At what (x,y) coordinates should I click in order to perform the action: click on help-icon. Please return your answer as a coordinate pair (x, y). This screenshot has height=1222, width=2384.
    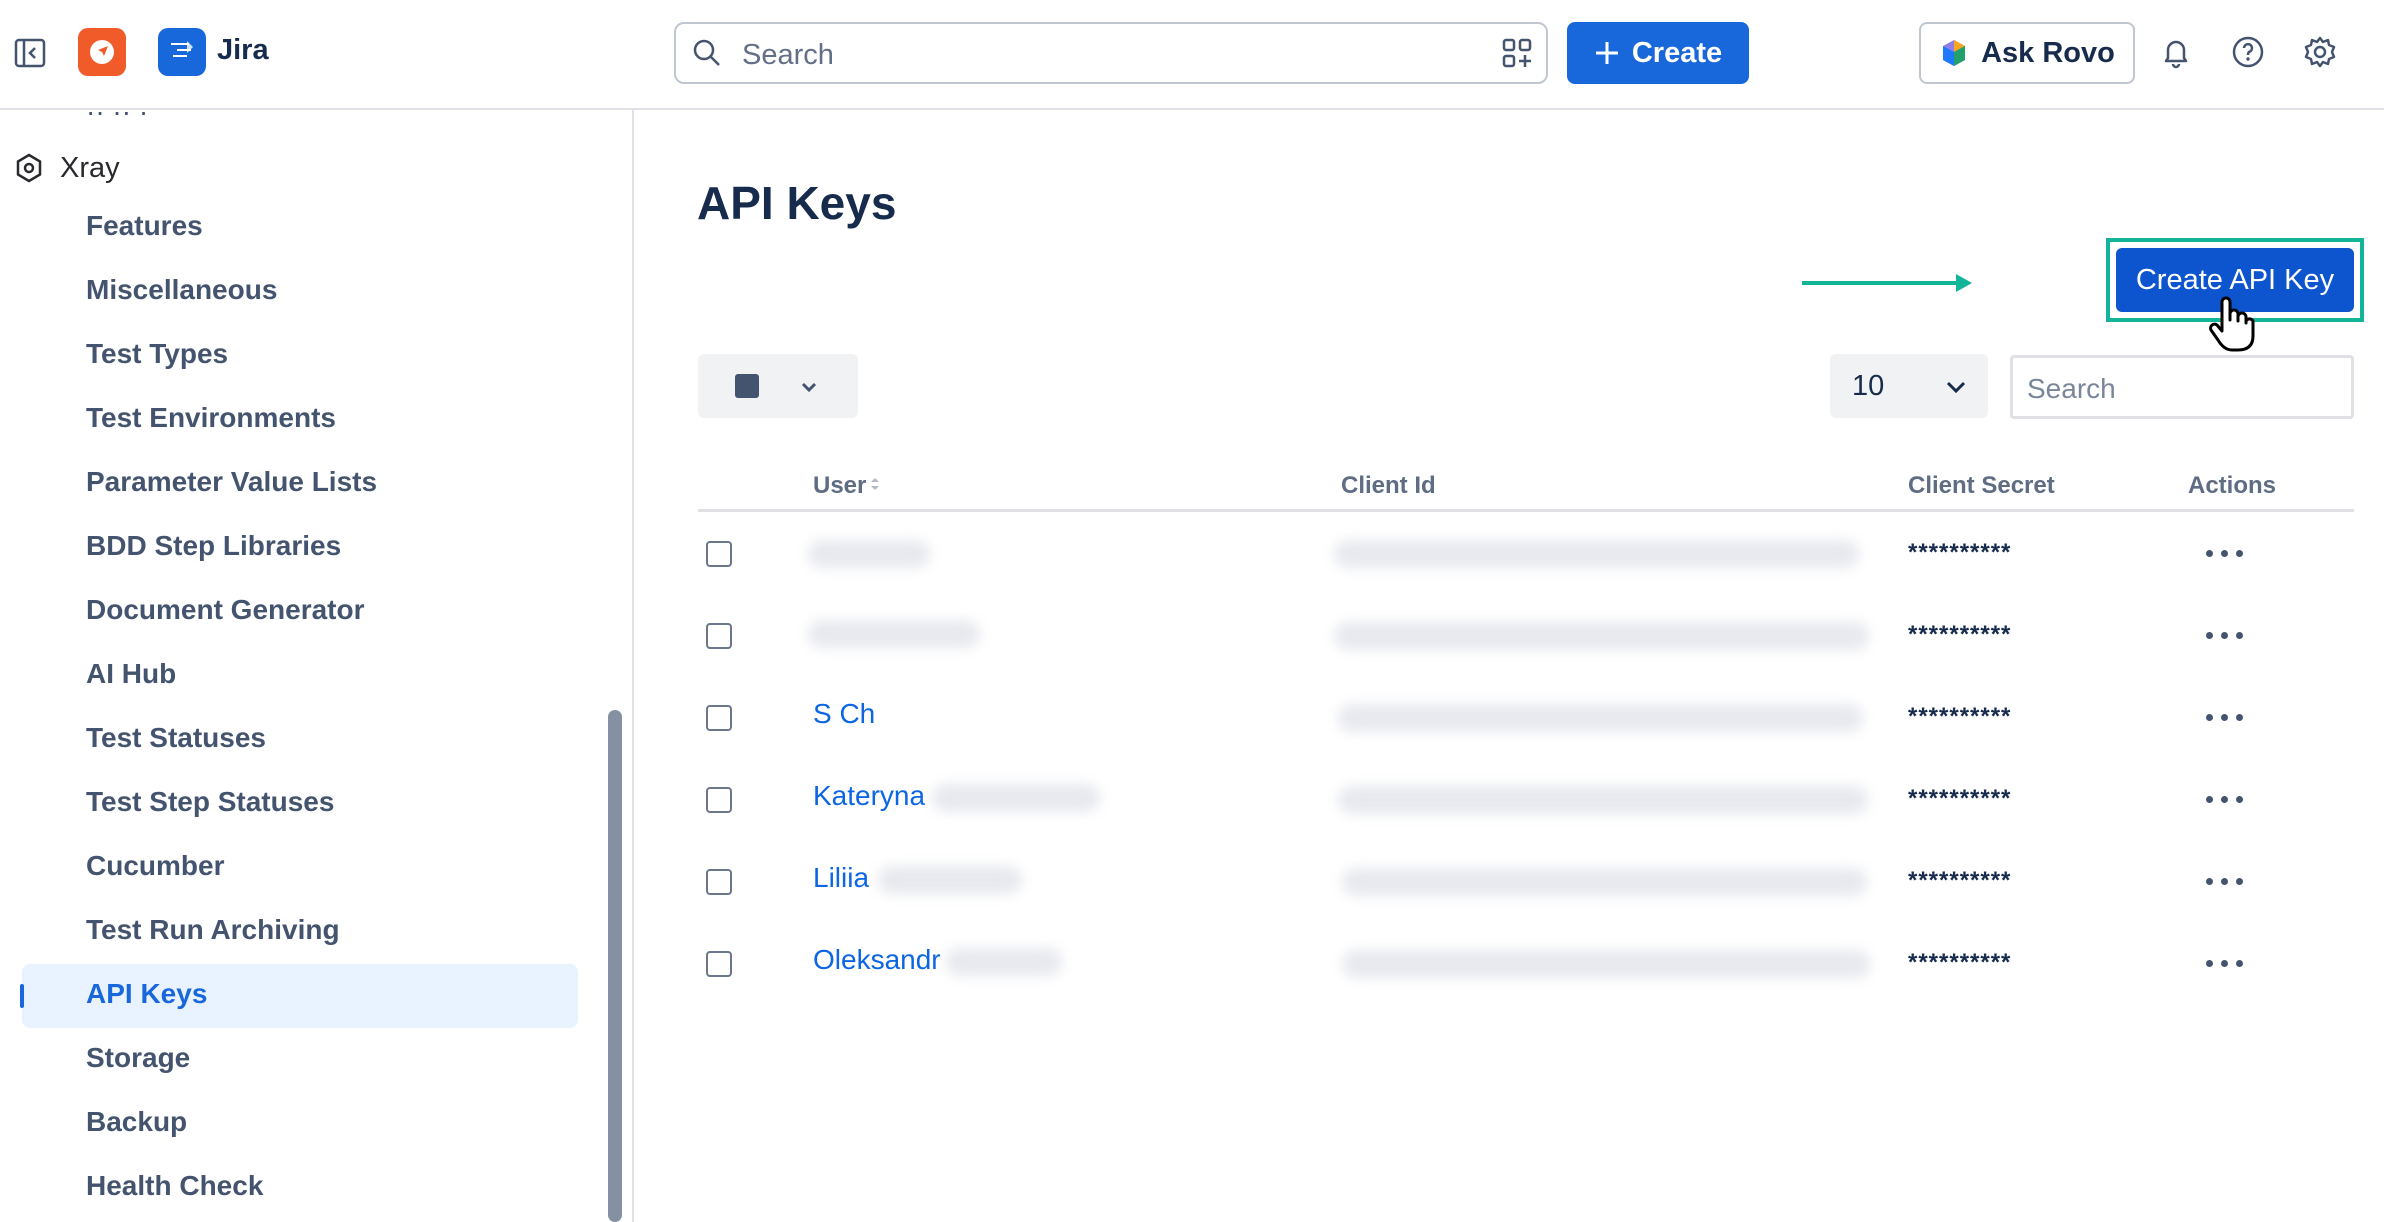
    Looking at the image, I should click on (2248, 52).